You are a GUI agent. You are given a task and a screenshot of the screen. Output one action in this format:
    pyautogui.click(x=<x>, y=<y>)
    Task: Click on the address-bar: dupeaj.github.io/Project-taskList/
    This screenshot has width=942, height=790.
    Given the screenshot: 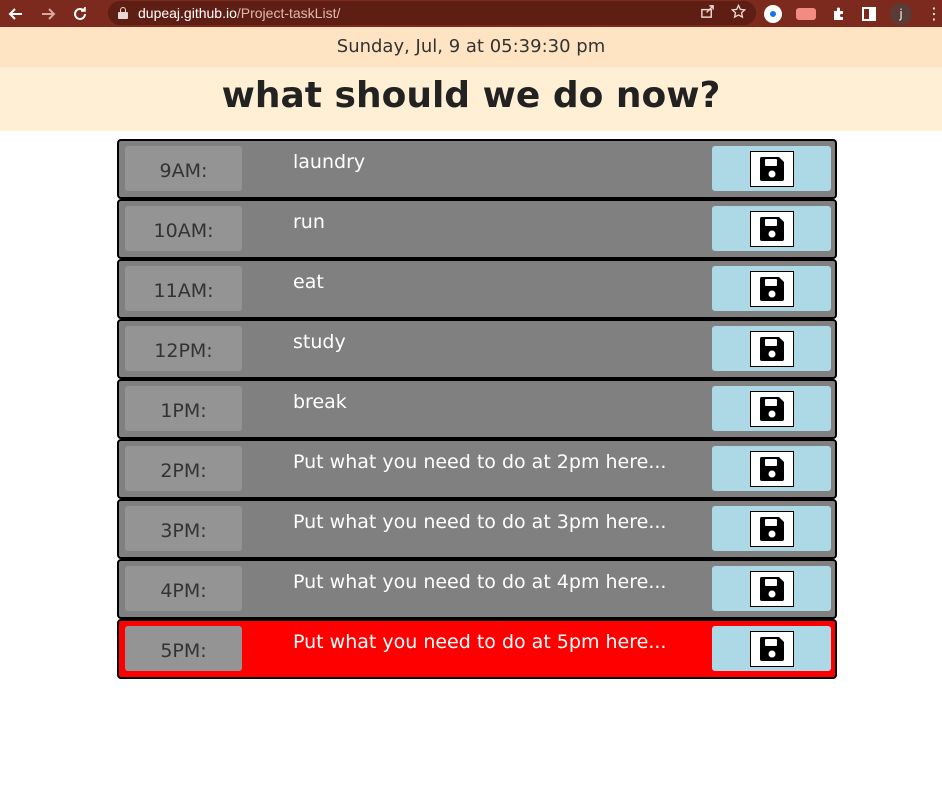 What is the action you would take?
    pyautogui.click(x=432, y=13)
    